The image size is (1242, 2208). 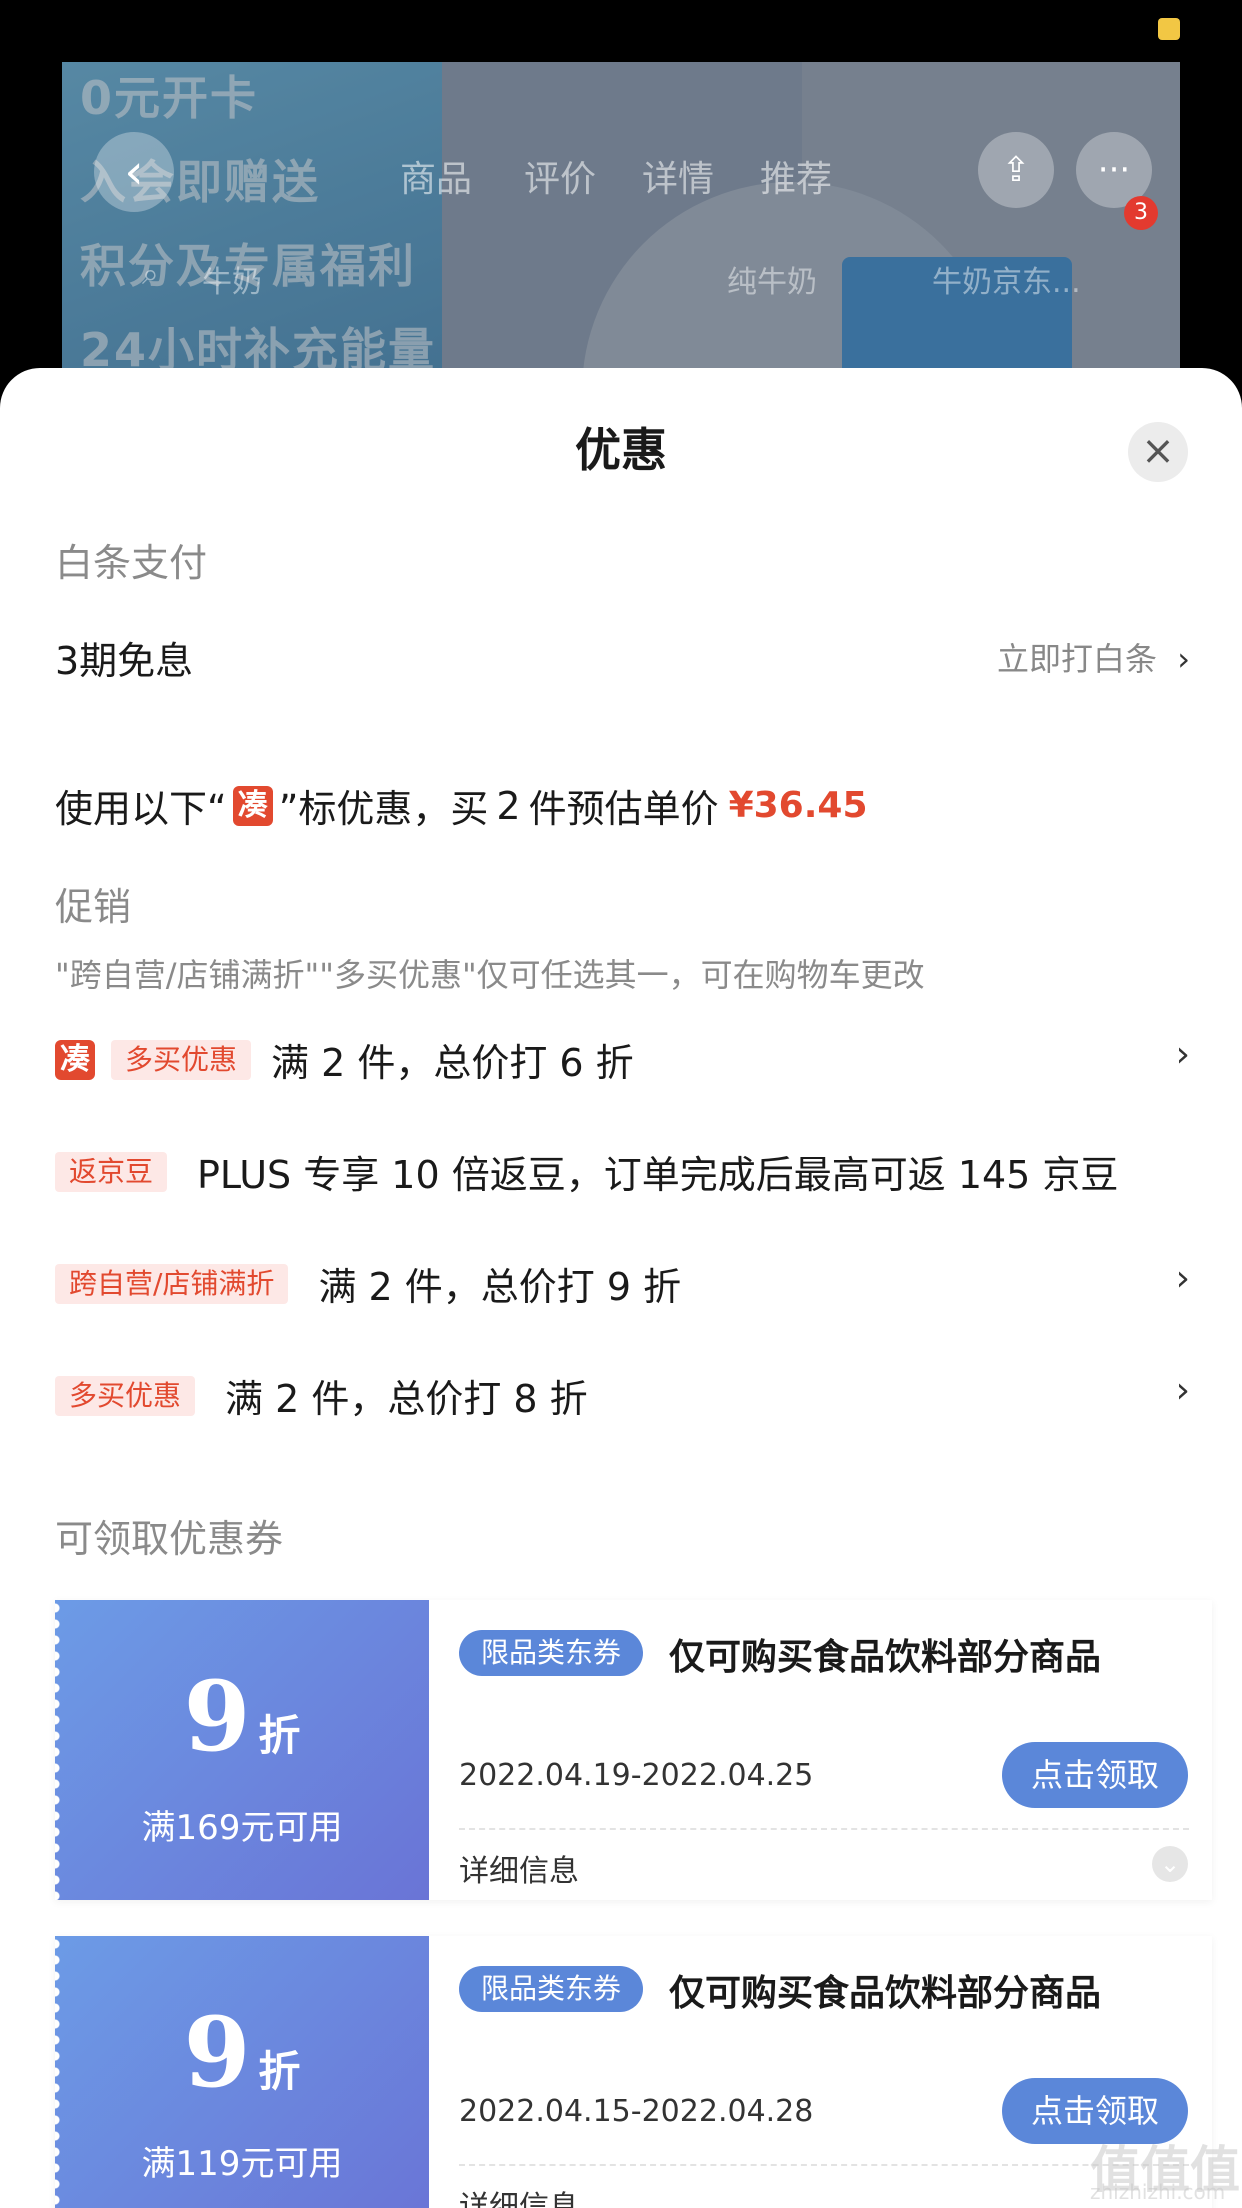 What do you see at coordinates (772, 279) in the screenshot?
I see `search-word: 纯牛奶` at bounding box center [772, 279].